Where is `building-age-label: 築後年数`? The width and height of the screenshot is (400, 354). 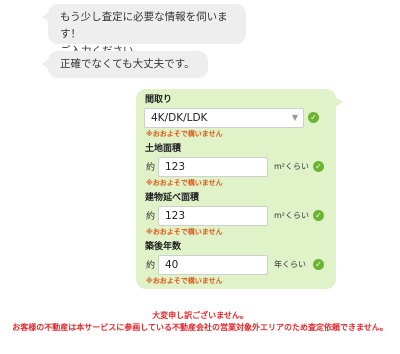
building-age-label: 築後年数 is located at coordinates (163, 247).